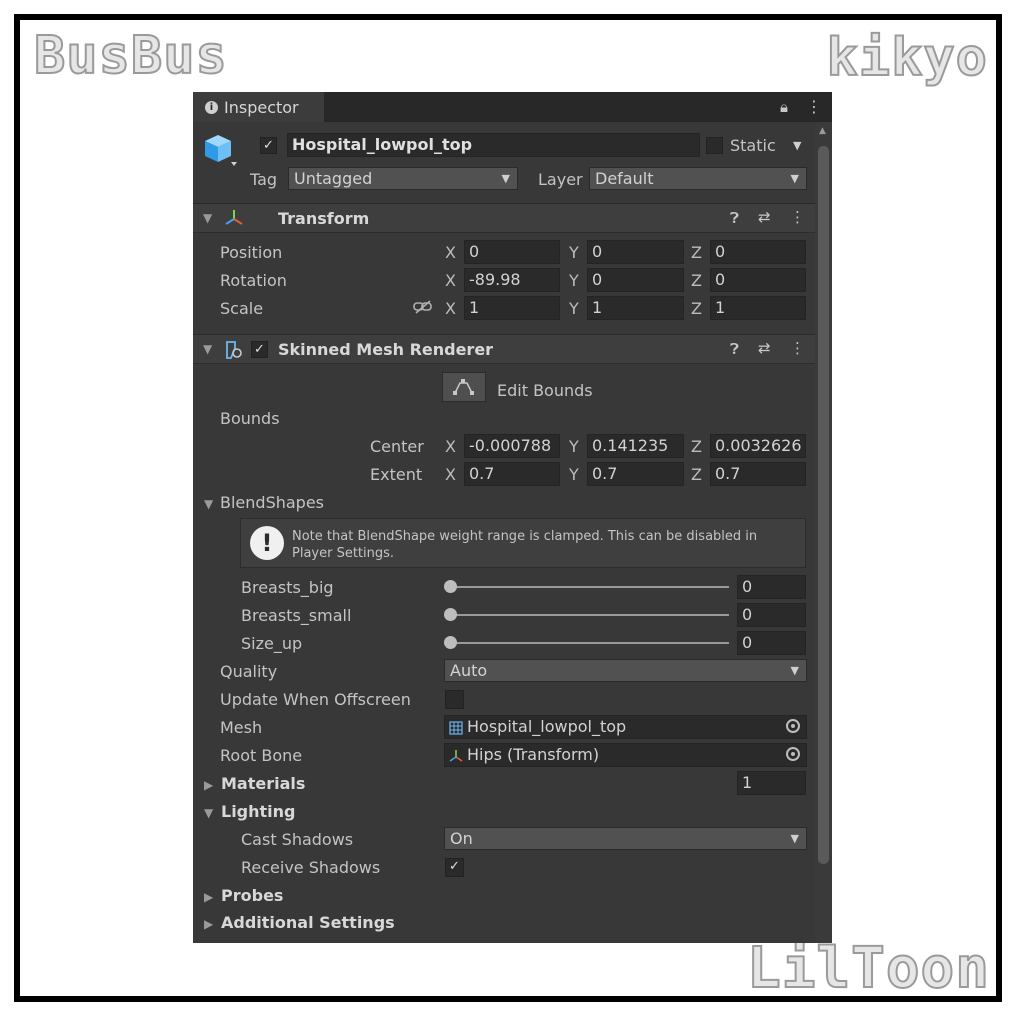 Image resolution: width=1024 pixels, height=1024 pixels. I want to click on skinned-mesh-renderer-header: ▼ ✓ Skinned Mesh Renderer ❓︎ ⇄ ⋮, so click(504, 349).